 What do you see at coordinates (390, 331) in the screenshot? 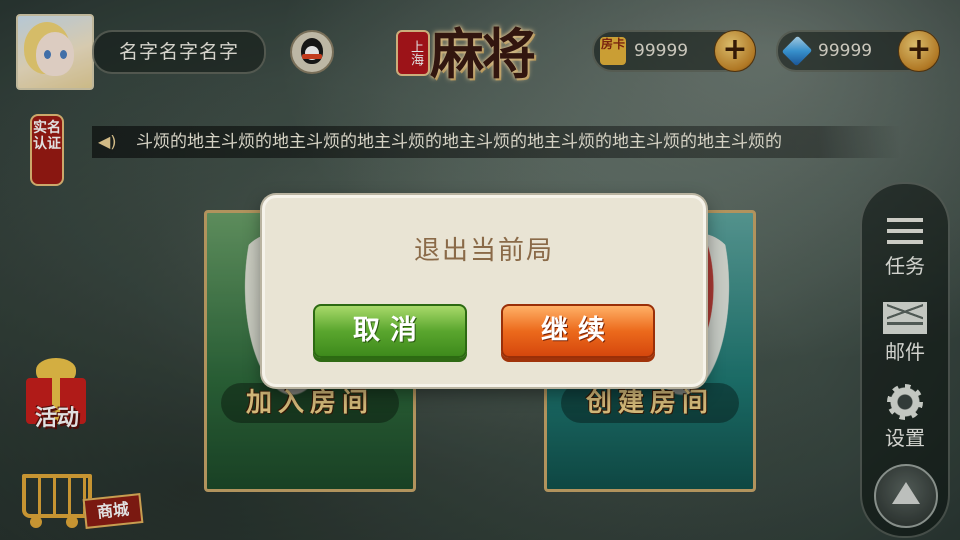
I see `cancel-button: 取消` at bounding box center [390, 331].